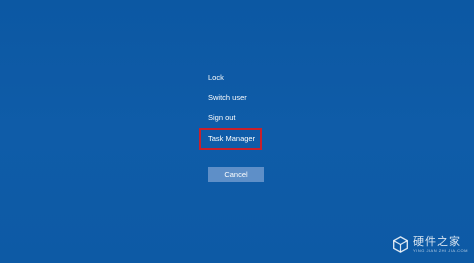  I want to click on switch-user-option: Switch user, so click(227, 98).